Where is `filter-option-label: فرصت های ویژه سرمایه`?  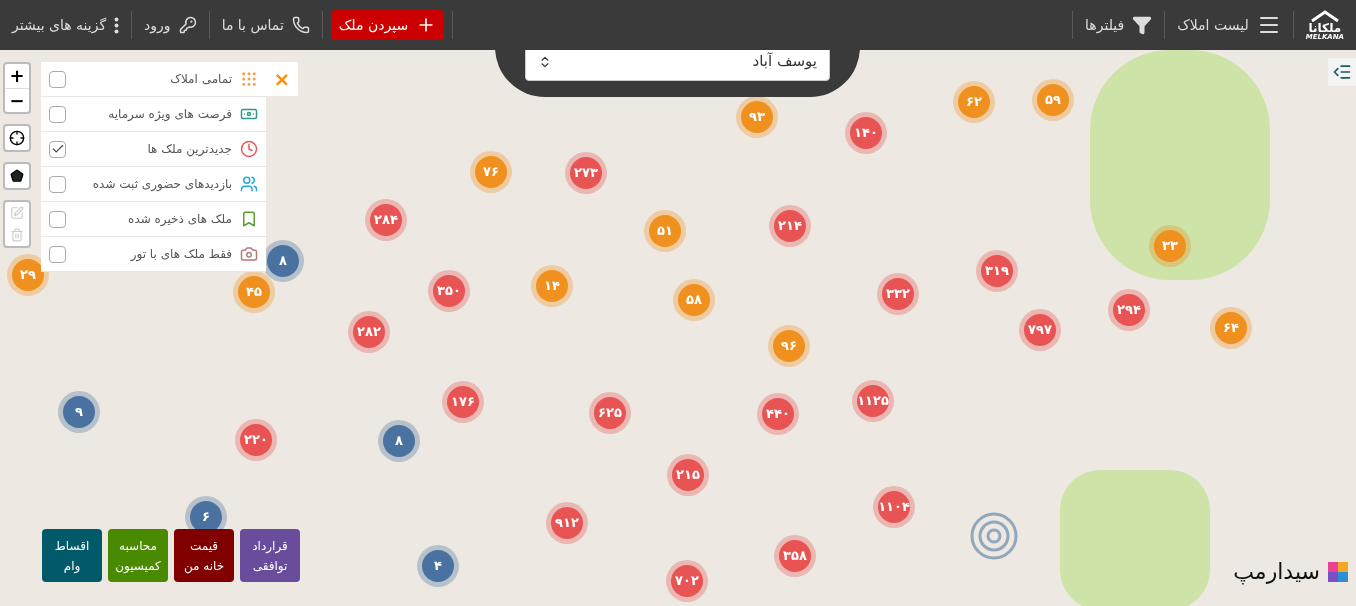
filter-option-label: فرصت های ویژه سرمایه is located at coordinates (169, 114).